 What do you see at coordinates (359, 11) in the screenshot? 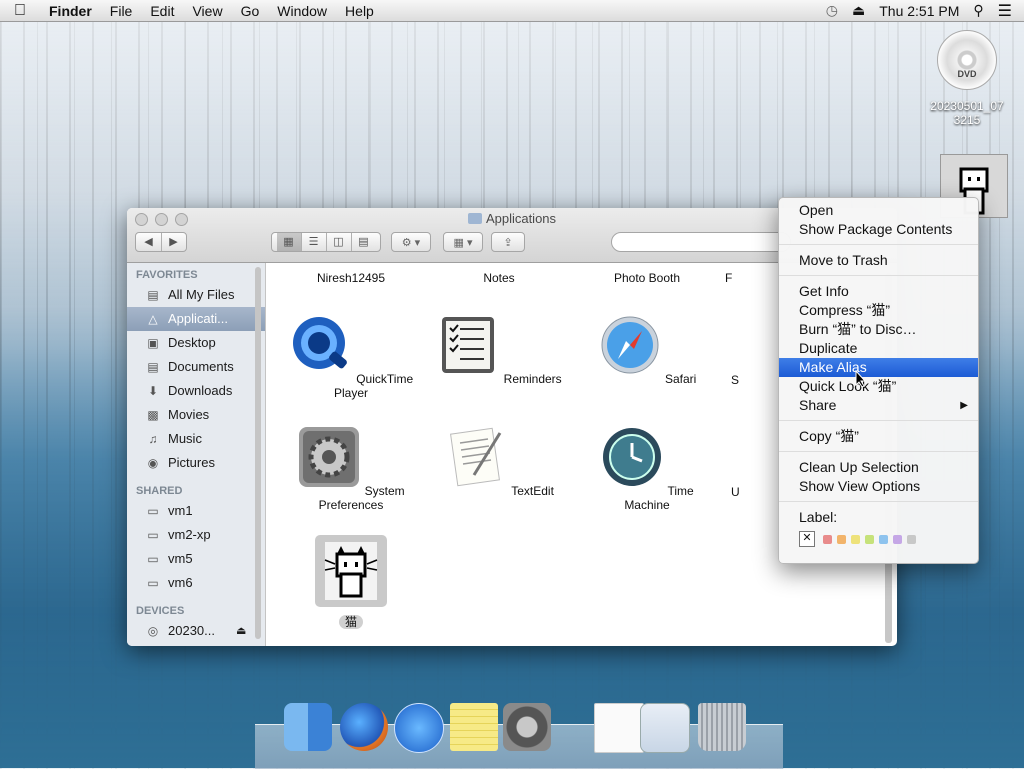
I see `menu-help: Help` at bounding box center [359, 11].